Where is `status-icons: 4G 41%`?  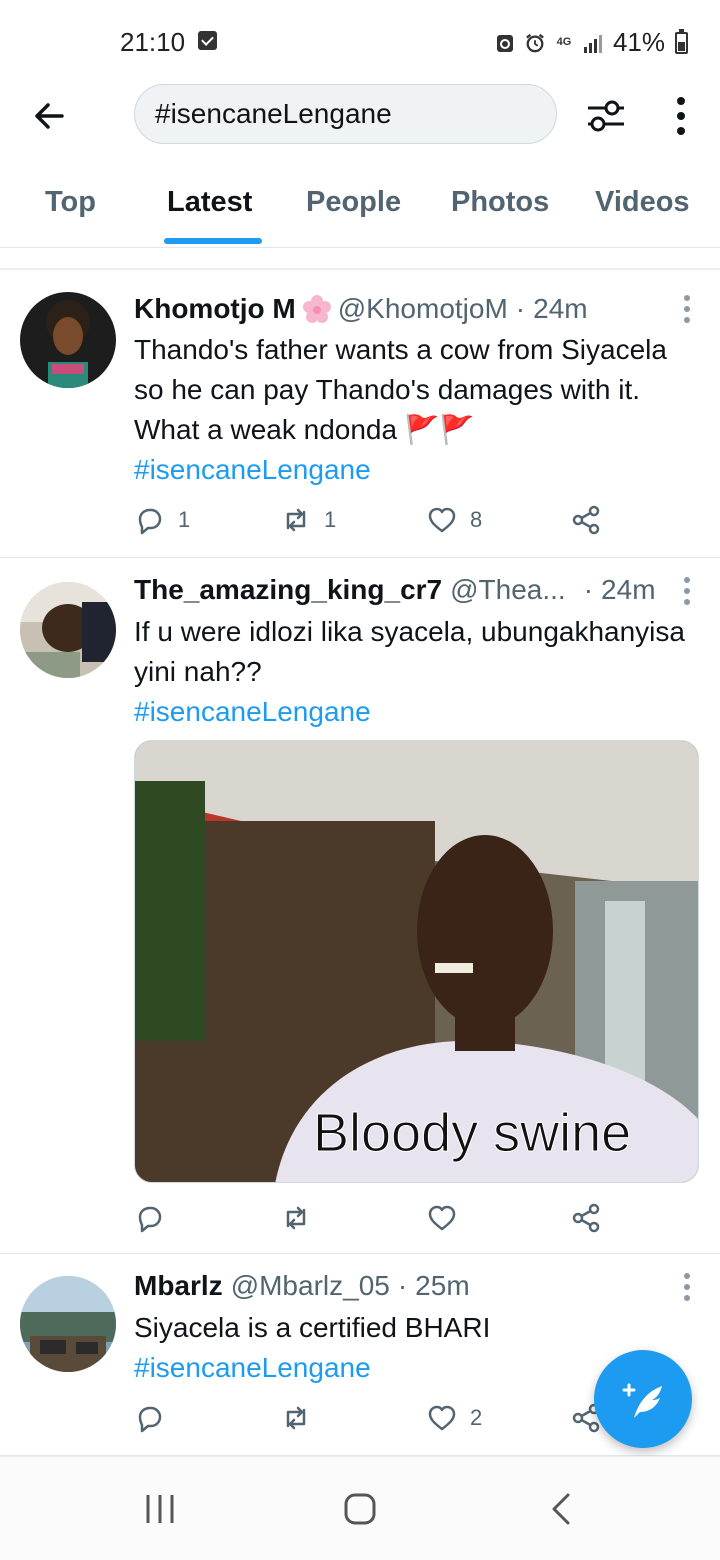 status-icons: 4G 41% is located at coordinates (591, 42).